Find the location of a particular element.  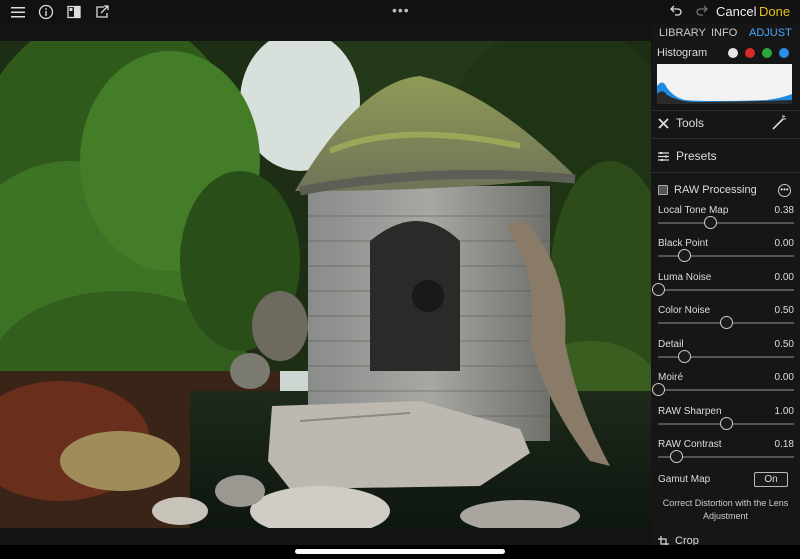

home-indicator is located at coordinates (400, 551).